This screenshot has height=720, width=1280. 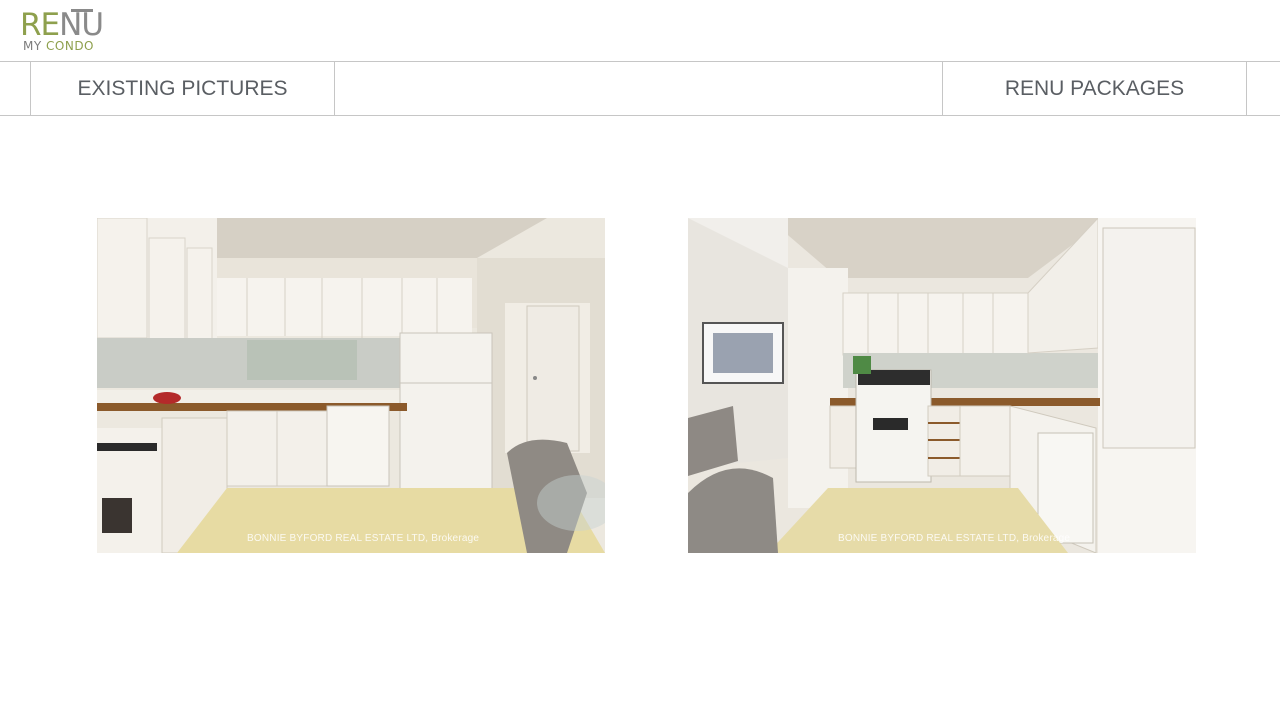 I want to click on tab-renu-packages-label: RENU PACKAGES, so click(x=1094, y=88).